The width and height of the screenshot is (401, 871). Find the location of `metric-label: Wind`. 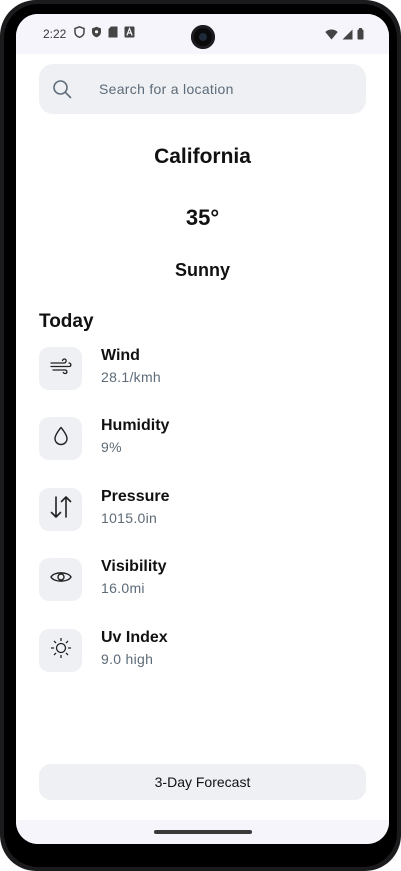

metric-label: Wind is located at coordinates (120, 355).